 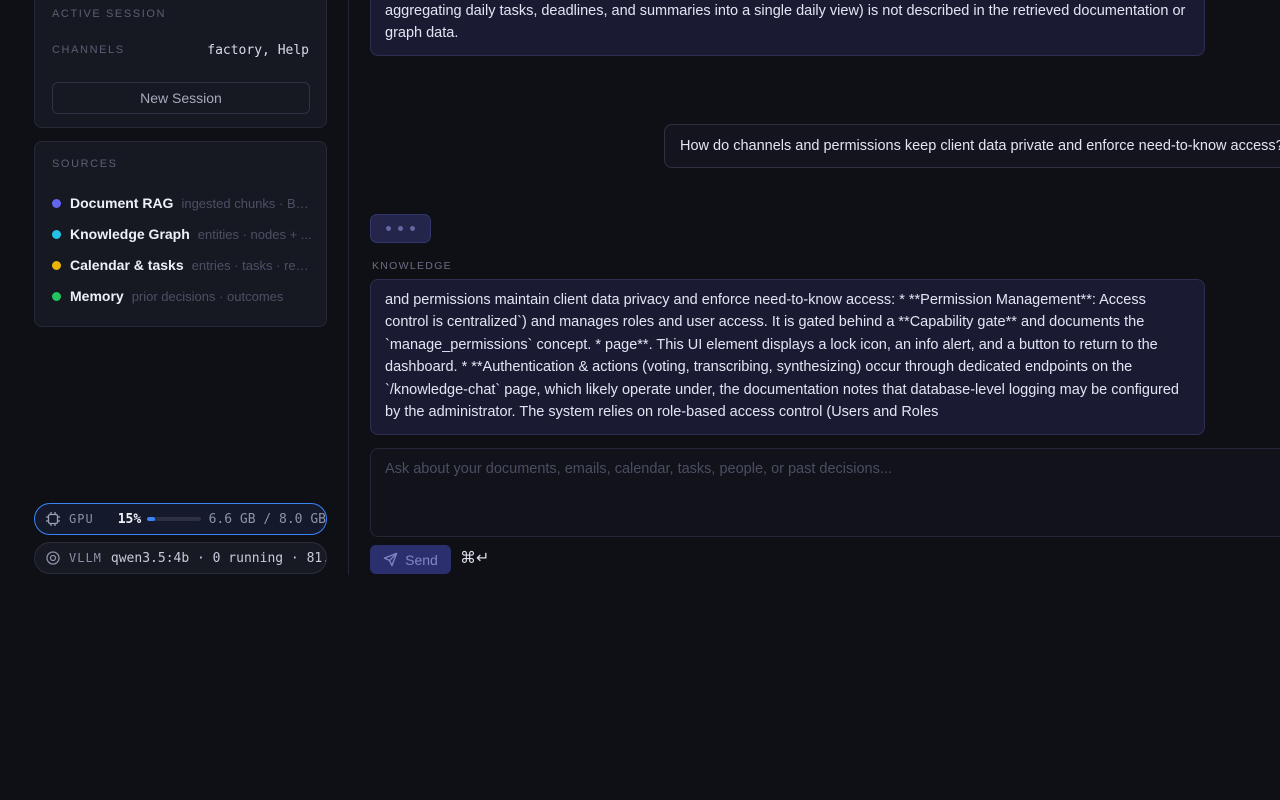 I want to click on gpu-memory: 6.6 GB / 8.0 GB, so click(x=267, y=519).